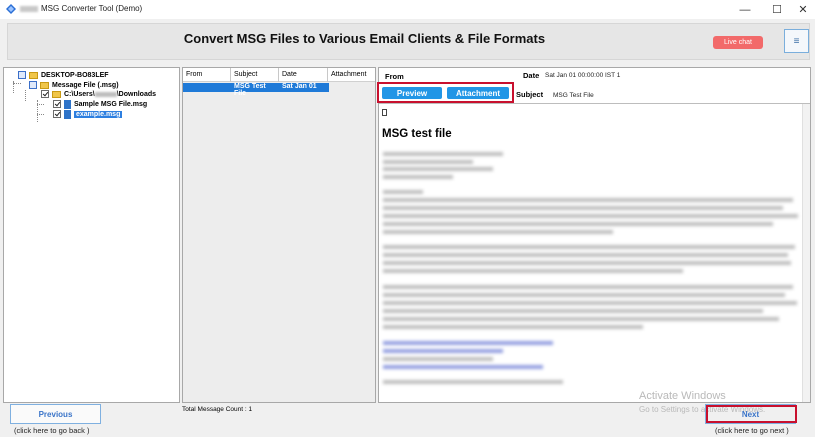 The height and width of the screenshot is (437, 815). I want to click on tree-node-file: Sample MSG File.msg, so click(100, 104).